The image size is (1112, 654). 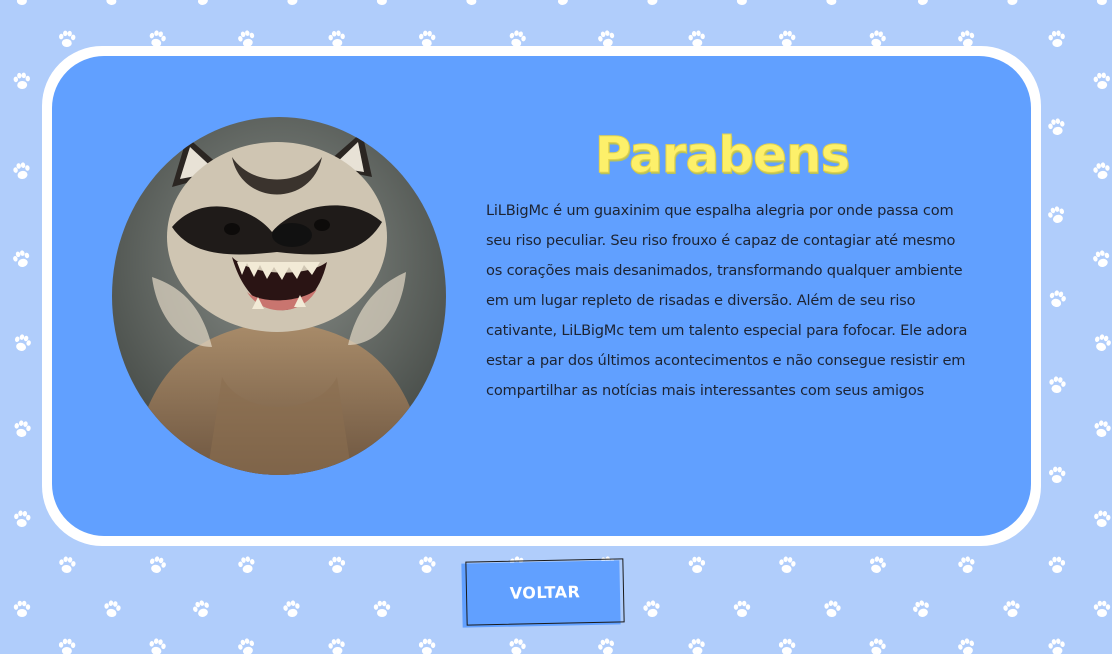 I want to click on congratulations-title: Parabens, so click(x=722, y=155).